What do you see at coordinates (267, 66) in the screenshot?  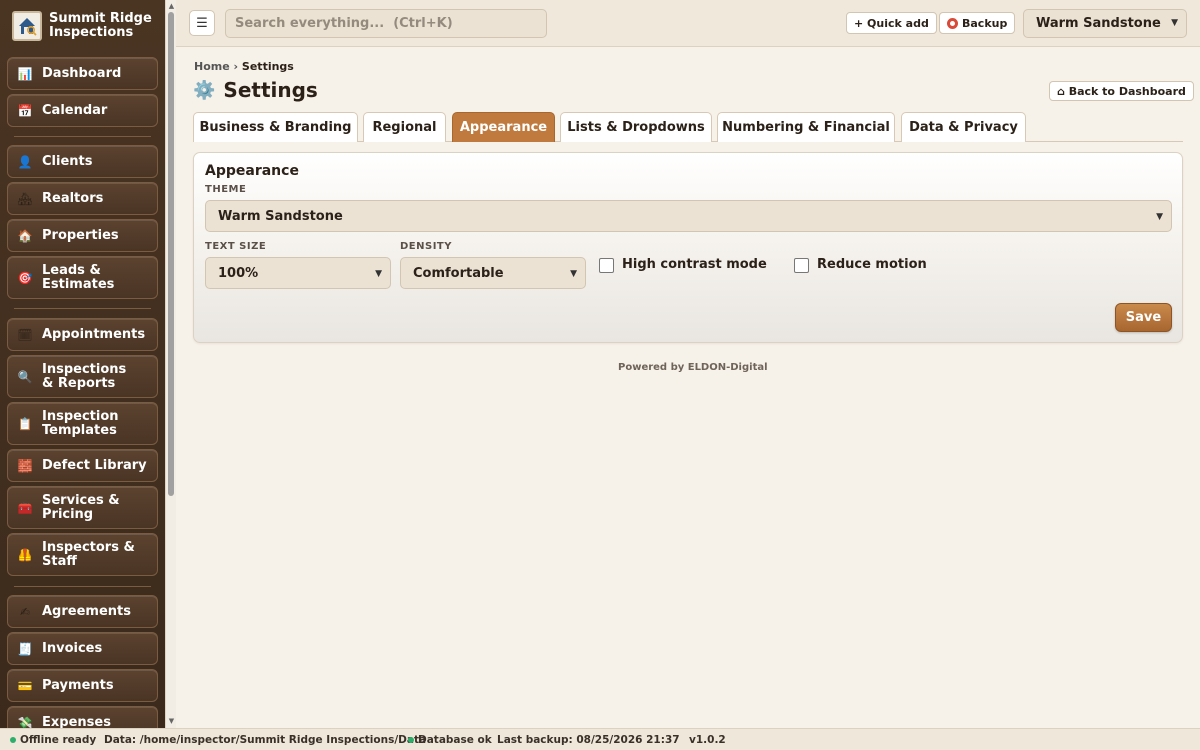 I see `breadcrumb-current: Settings` at bounding box center [267, 66].